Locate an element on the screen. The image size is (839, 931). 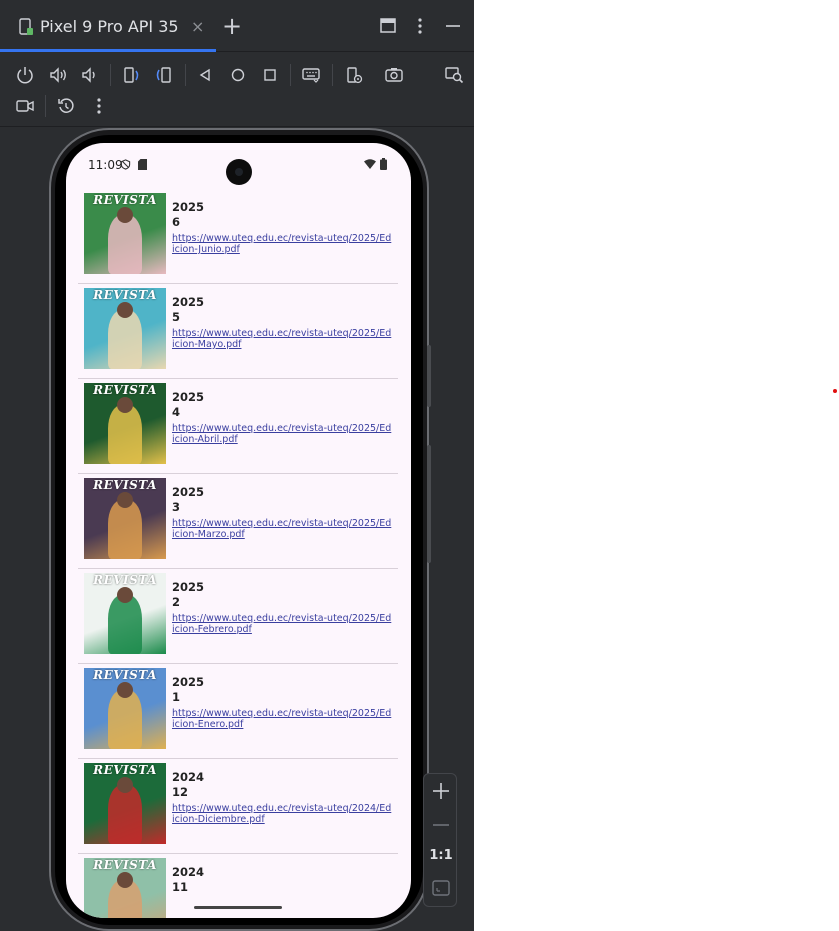
edition-number: 3 is located at coordinates (176, 507).